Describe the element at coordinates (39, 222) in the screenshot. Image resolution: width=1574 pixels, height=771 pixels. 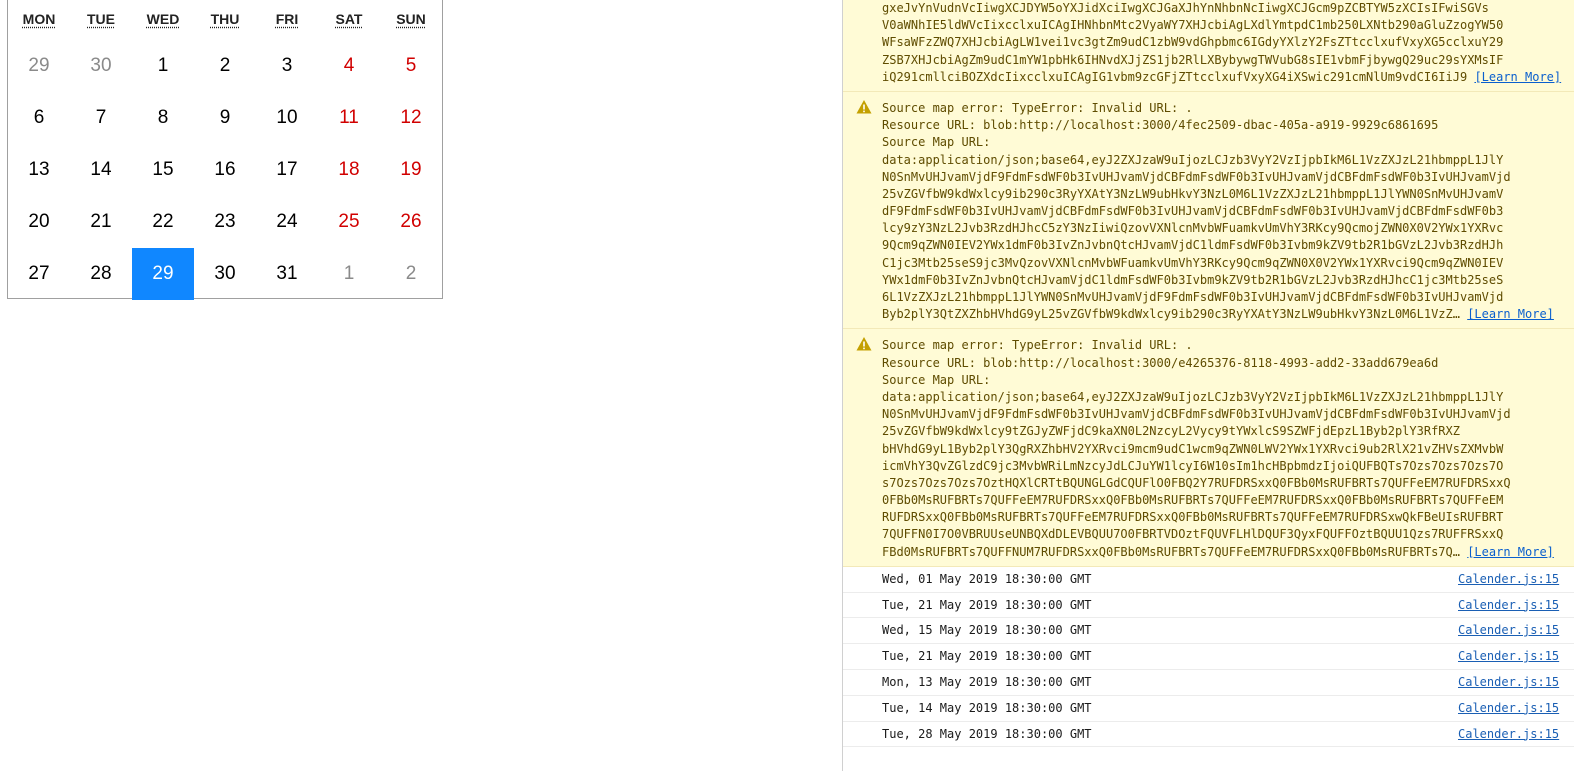
I see `calendar-day: 20` at that location.